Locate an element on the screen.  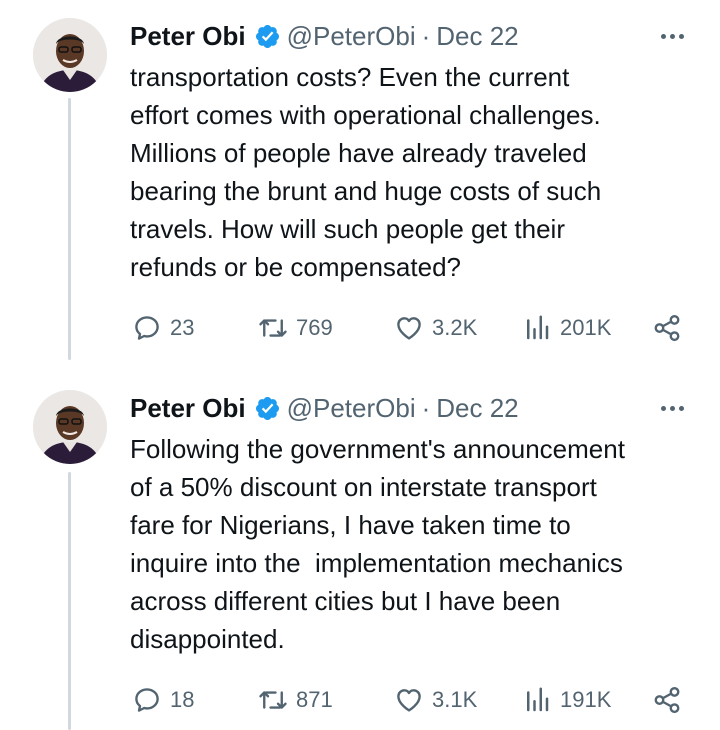
view-count: 201K is located at coordinates (586, 327).